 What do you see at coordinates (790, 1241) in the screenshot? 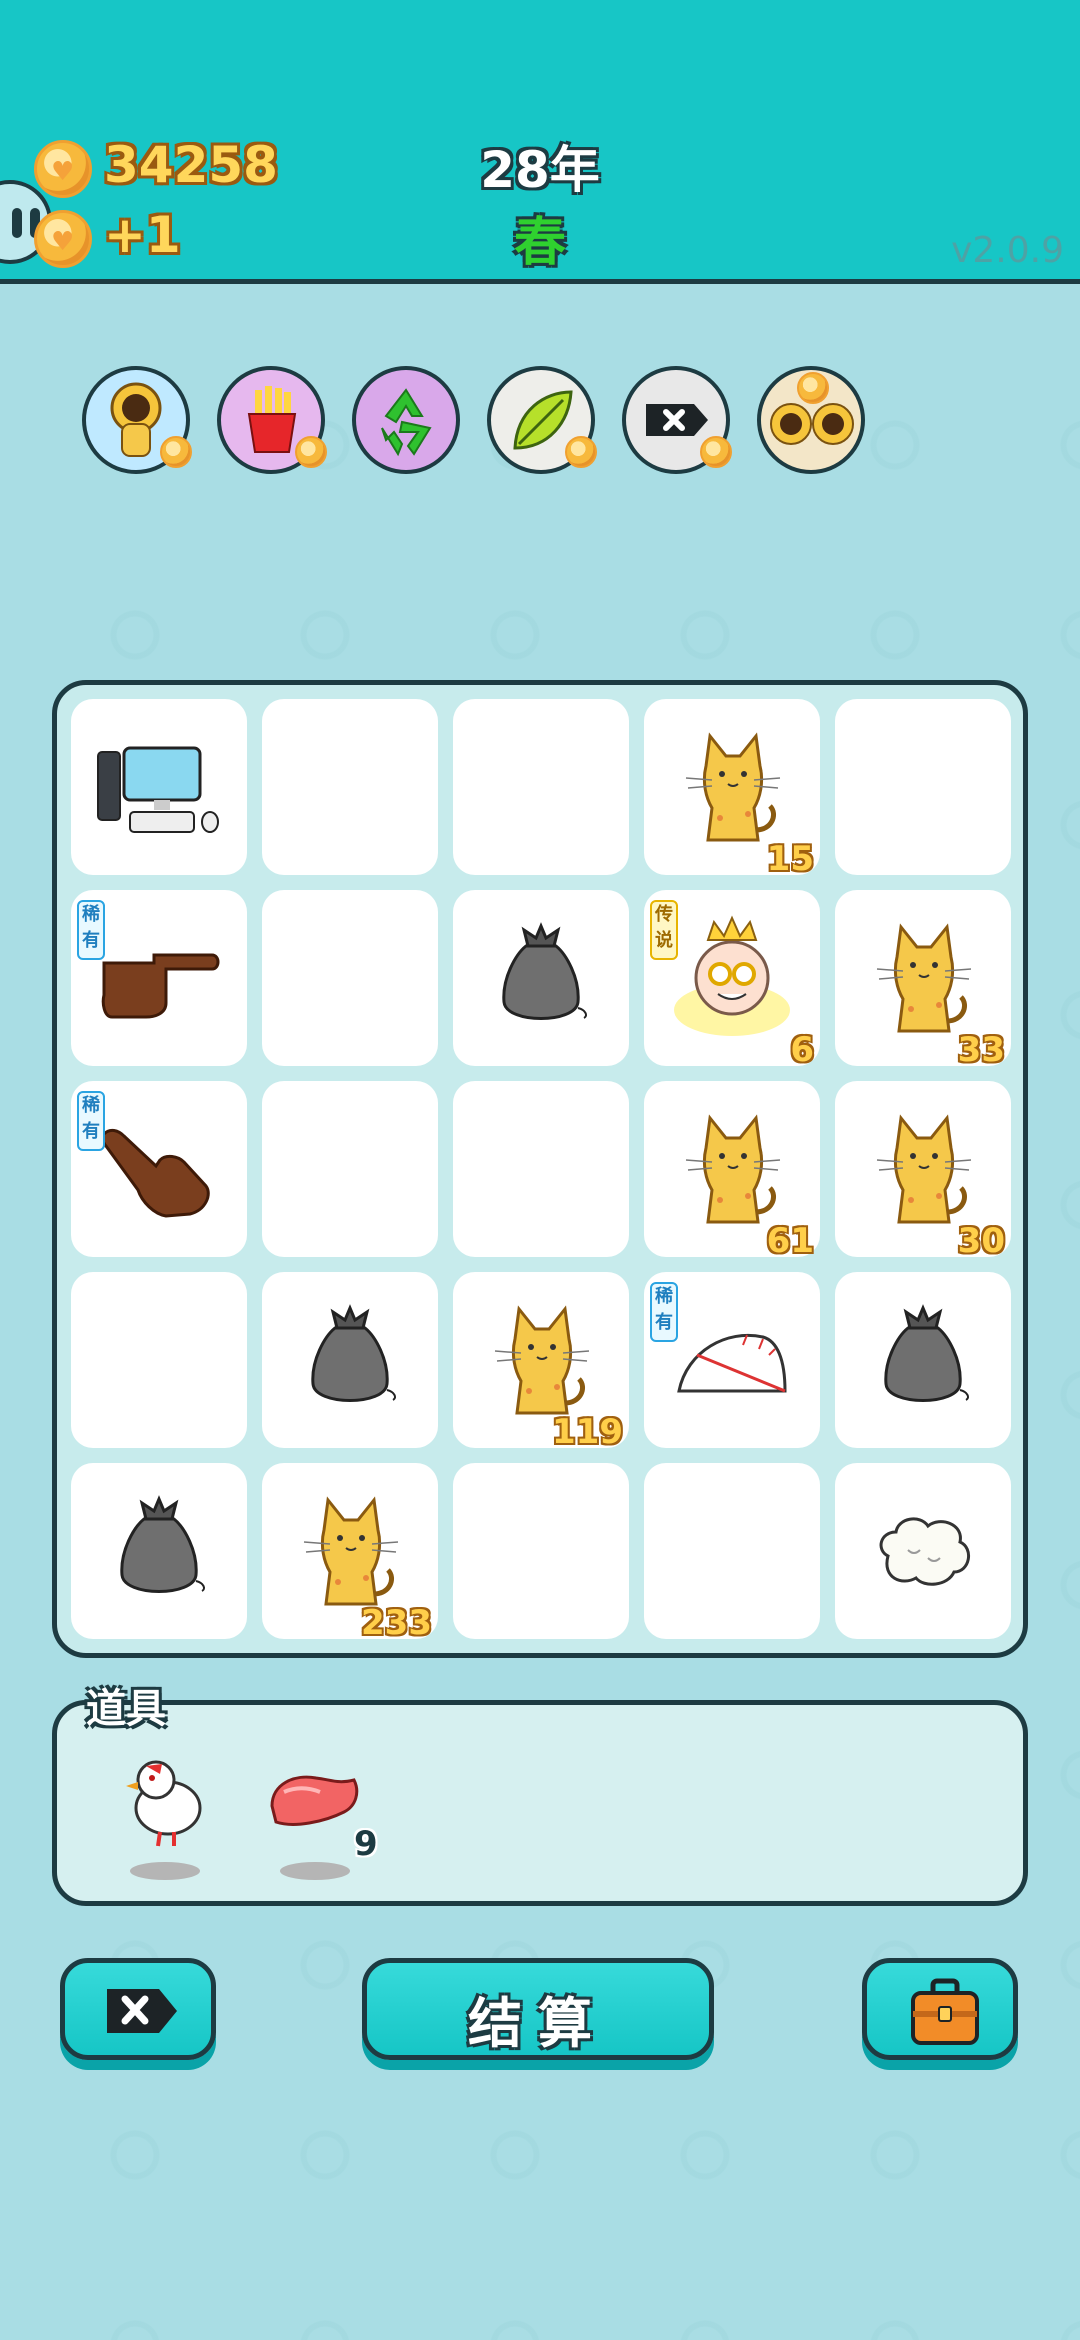
I see `item-count: 61` at bounding box center [790, 1241].